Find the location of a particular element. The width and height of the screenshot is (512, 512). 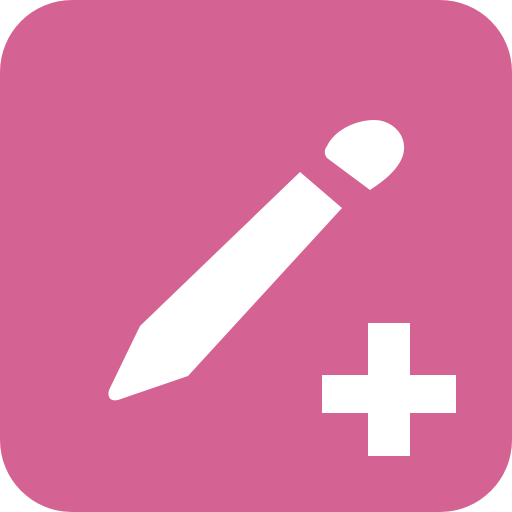

plus-horizontal-bar is located at coordinates (389, 394).